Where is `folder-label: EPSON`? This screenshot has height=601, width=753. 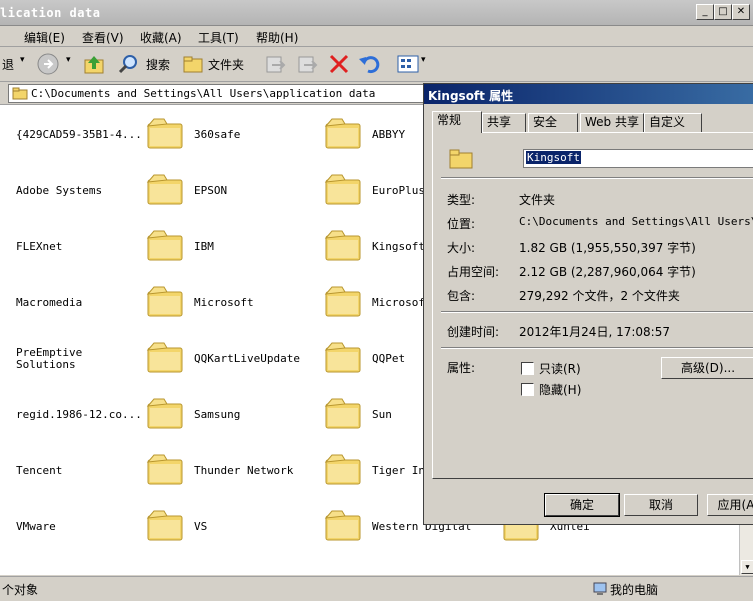 folder-label: EPSON is located at coordinates (211, 190).